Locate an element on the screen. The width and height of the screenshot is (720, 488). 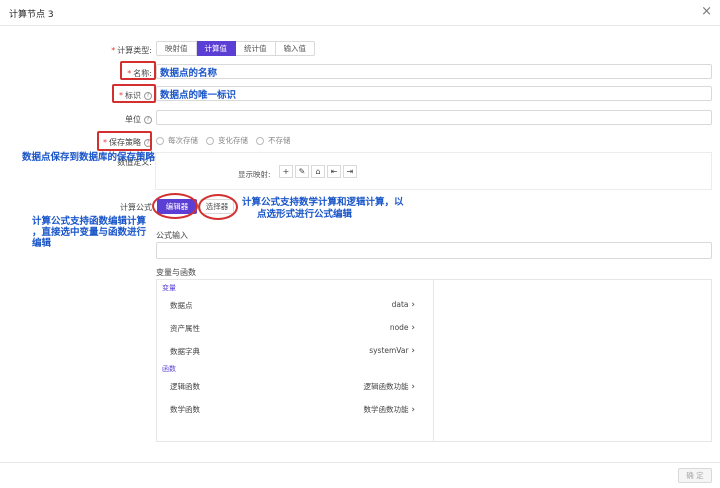
calc-type-calculated: 计算值 is located at coordinates (216, 48).